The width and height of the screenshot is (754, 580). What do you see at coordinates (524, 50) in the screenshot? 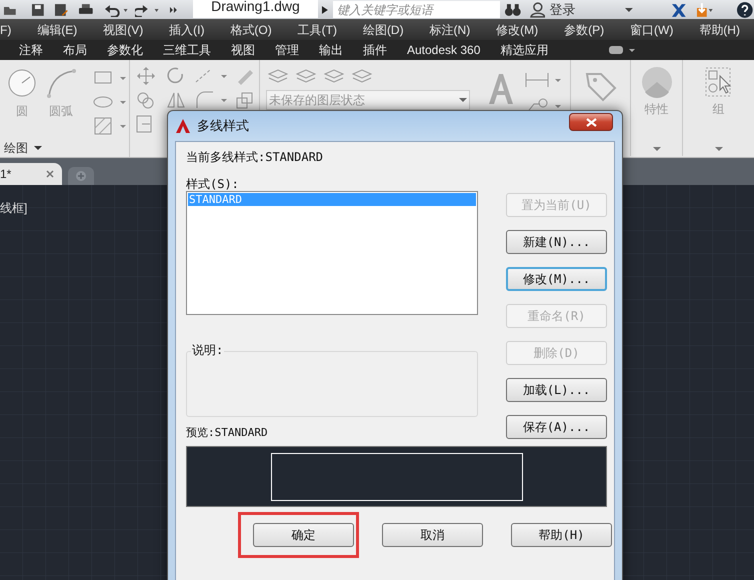
I see `ribbon-tab: 精选应用` at bounding box center [524, 50].